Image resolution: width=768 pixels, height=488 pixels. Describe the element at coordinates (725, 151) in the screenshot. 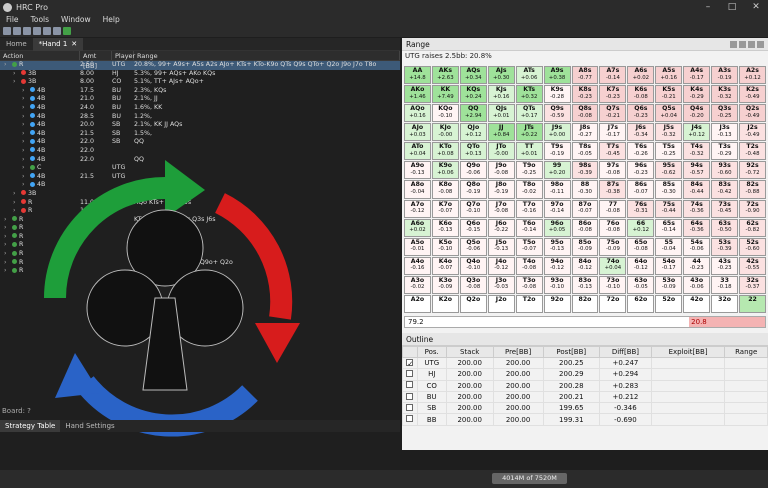

I see `hand-cell: T3s -0.29` at that location.